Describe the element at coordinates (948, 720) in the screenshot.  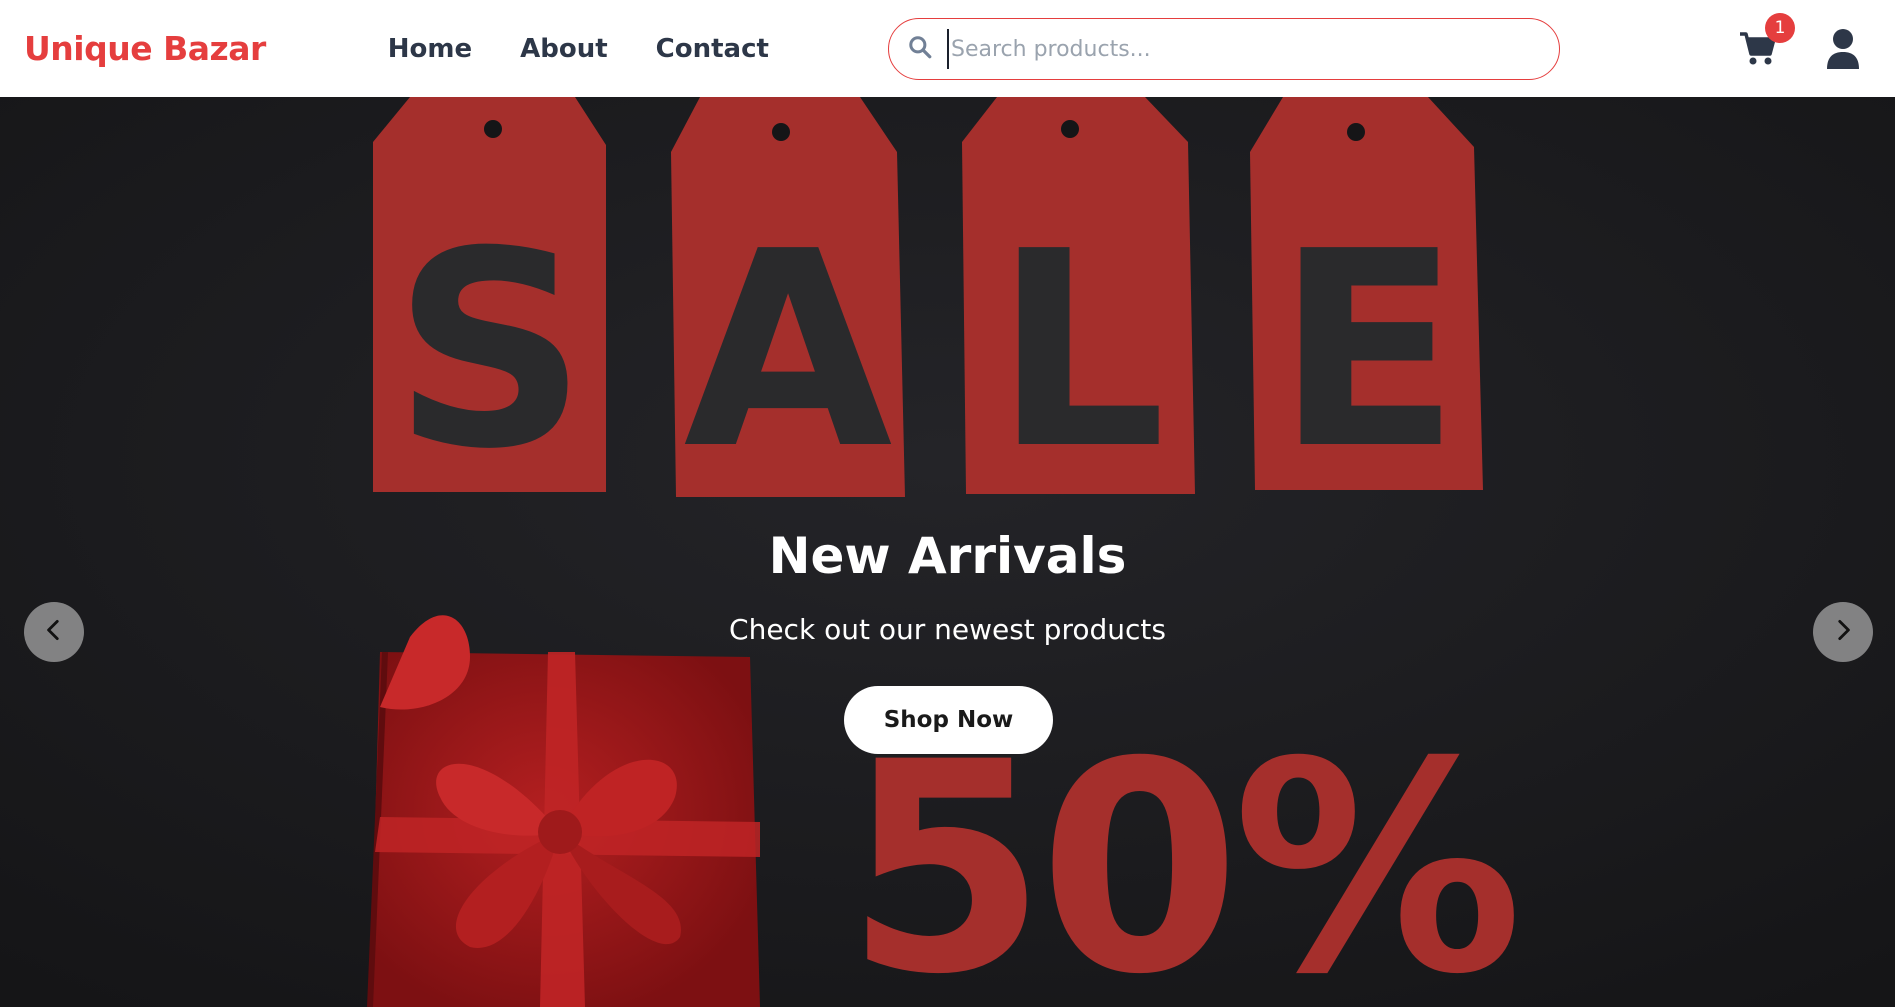
I see `shop-now-button: Shop Now` at that location.